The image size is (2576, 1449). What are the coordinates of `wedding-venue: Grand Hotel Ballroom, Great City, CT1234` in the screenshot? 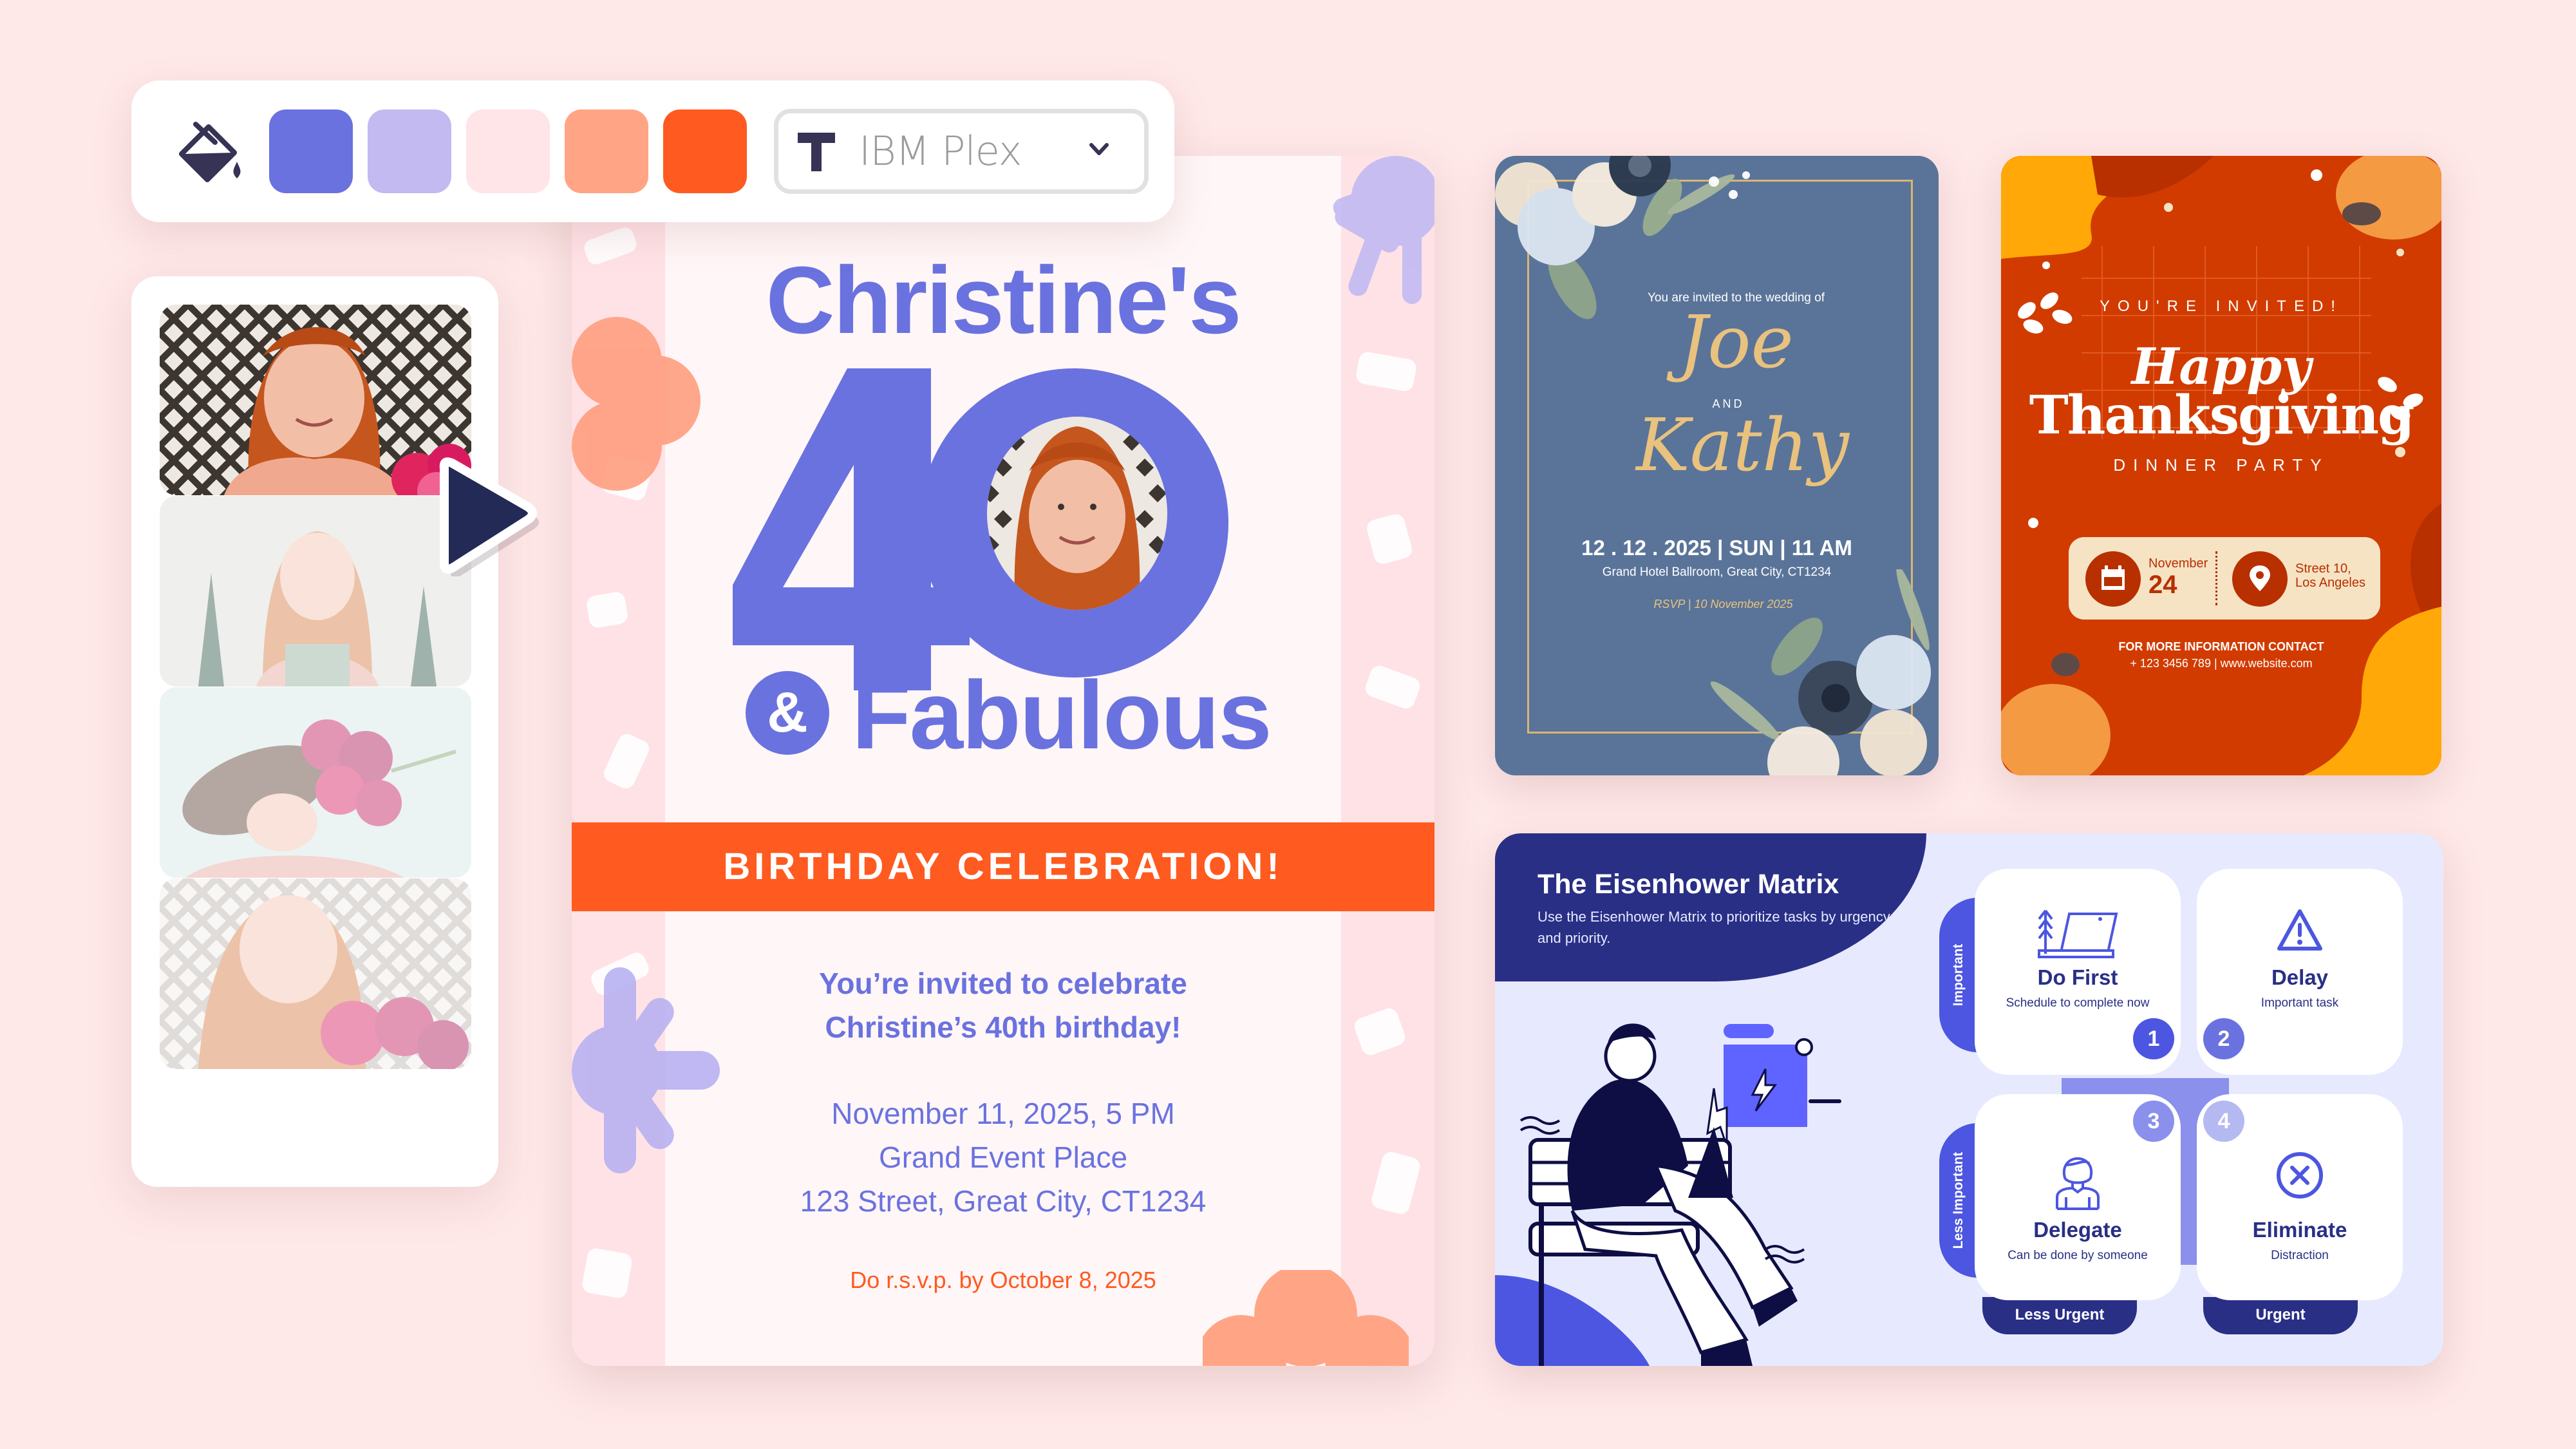 It's located at (1717, 572).